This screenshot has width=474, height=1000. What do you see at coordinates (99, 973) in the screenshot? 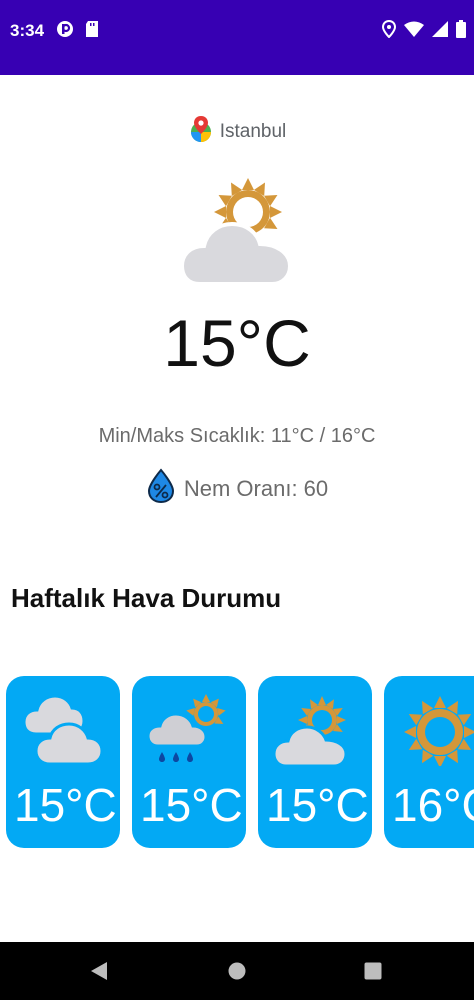
I see `back-icon` at bounding box center [99, 973].